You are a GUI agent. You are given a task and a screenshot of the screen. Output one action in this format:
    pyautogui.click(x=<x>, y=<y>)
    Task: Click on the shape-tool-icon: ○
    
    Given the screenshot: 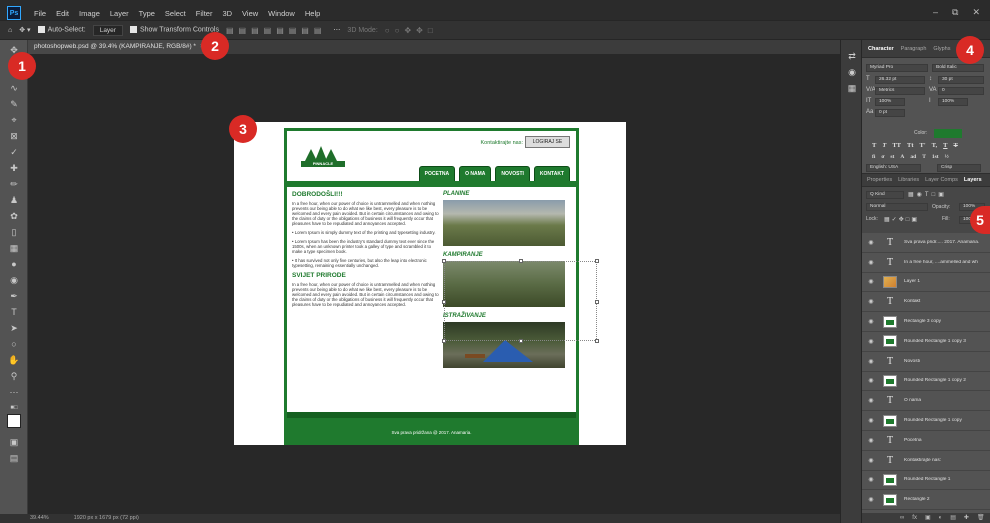 What is the action you would take?
    pyautogui.click(x=14, y=344)
    